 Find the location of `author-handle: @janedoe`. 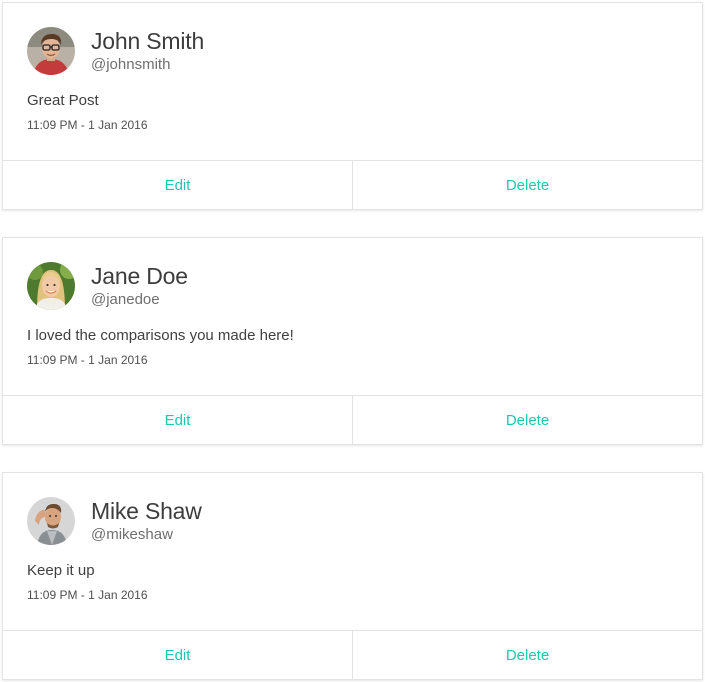

author-handle: @janedoe is located at coordinates (125, 299).